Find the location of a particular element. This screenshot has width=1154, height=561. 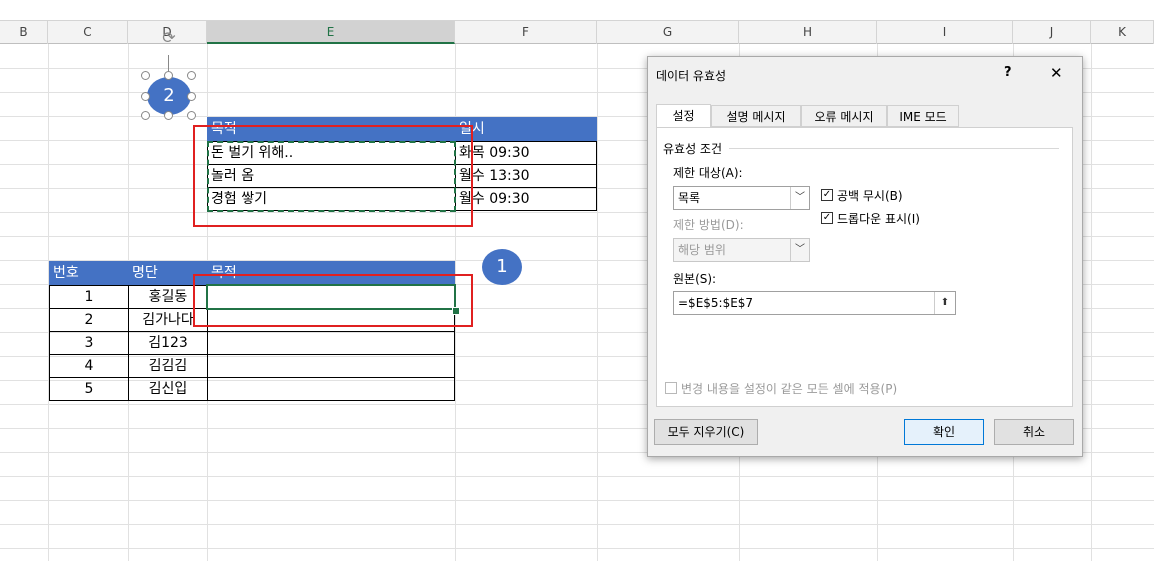

header-schedule: 일시 is located at coordinates (526, 129).